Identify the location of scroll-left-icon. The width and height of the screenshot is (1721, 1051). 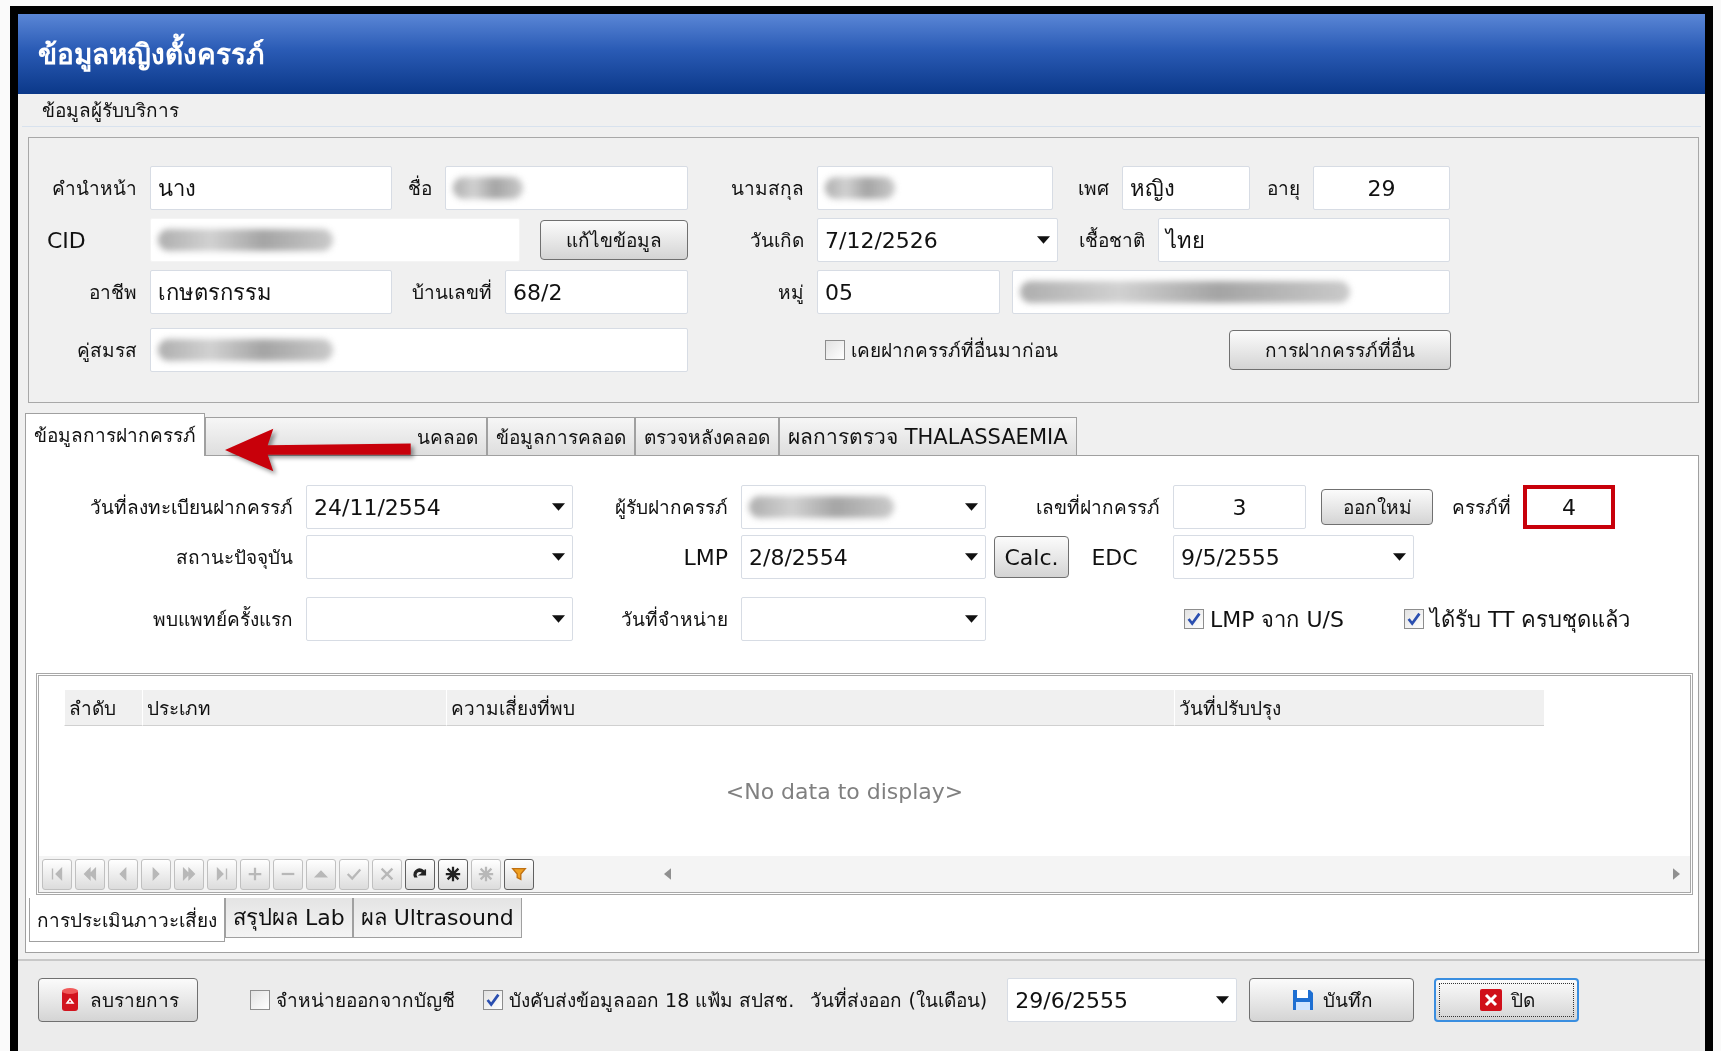
(667, 874).